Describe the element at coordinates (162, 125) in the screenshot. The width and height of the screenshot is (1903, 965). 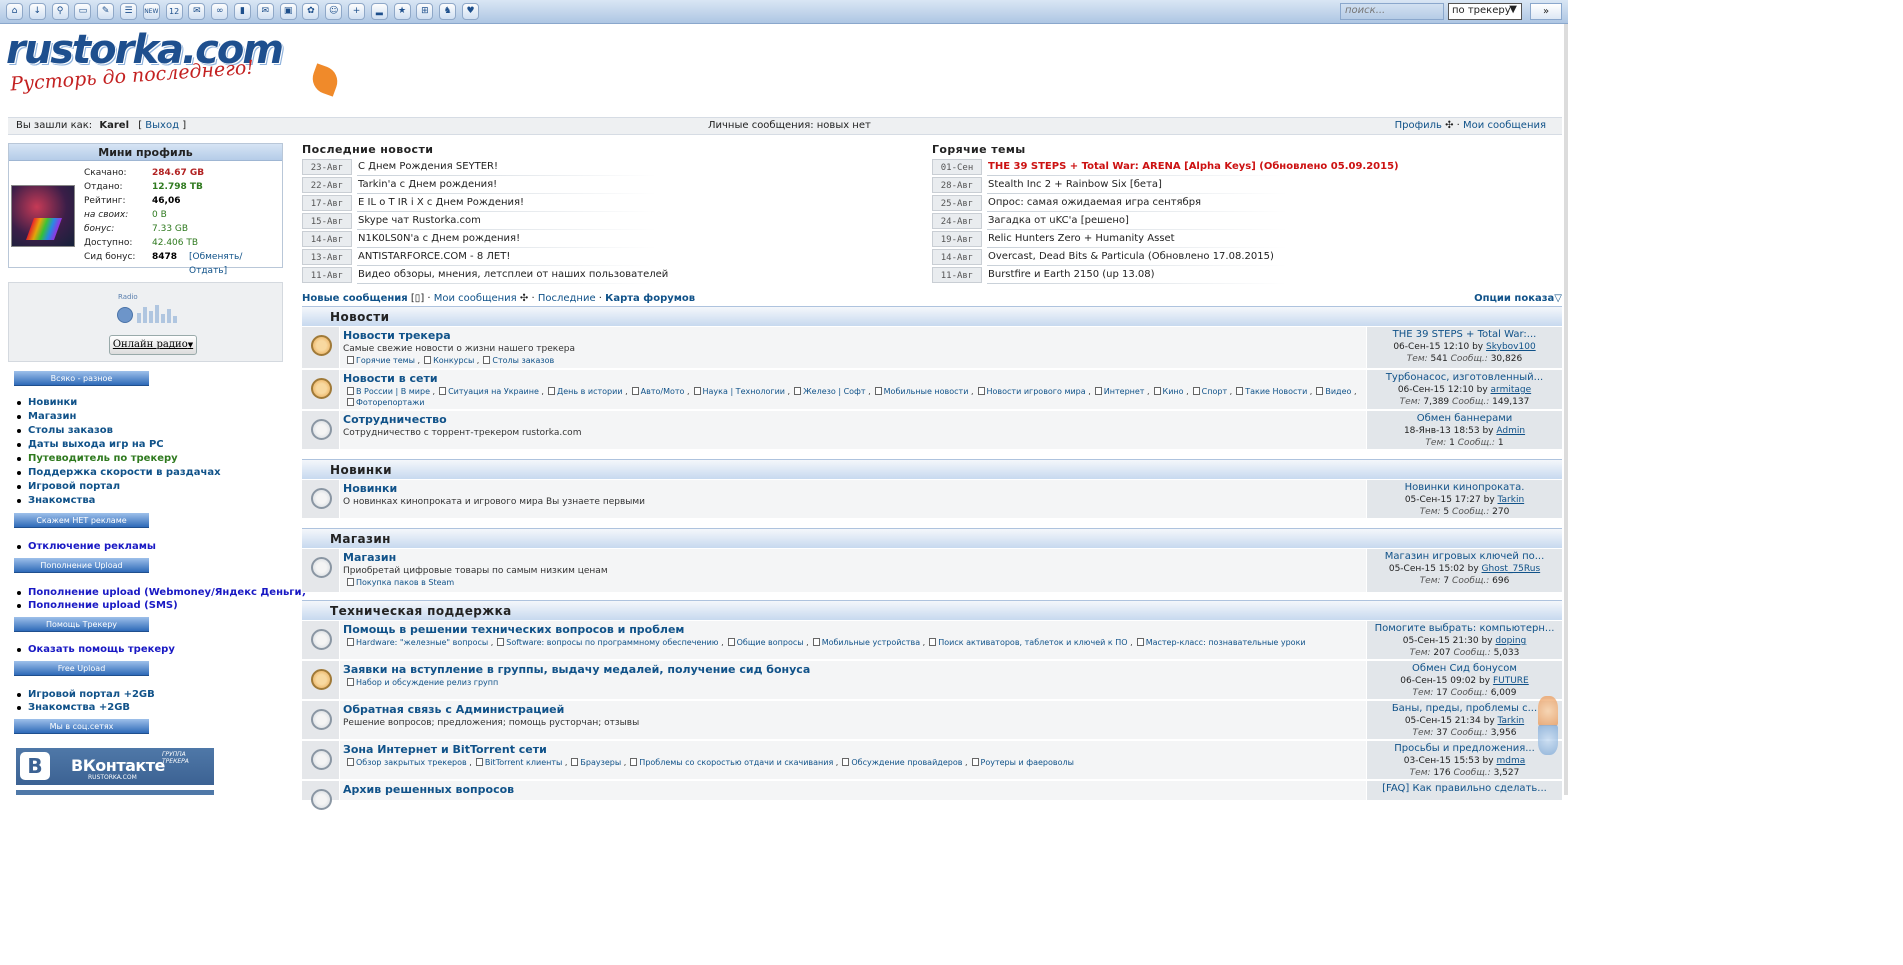
I see `logout-link: Выход` at that location.